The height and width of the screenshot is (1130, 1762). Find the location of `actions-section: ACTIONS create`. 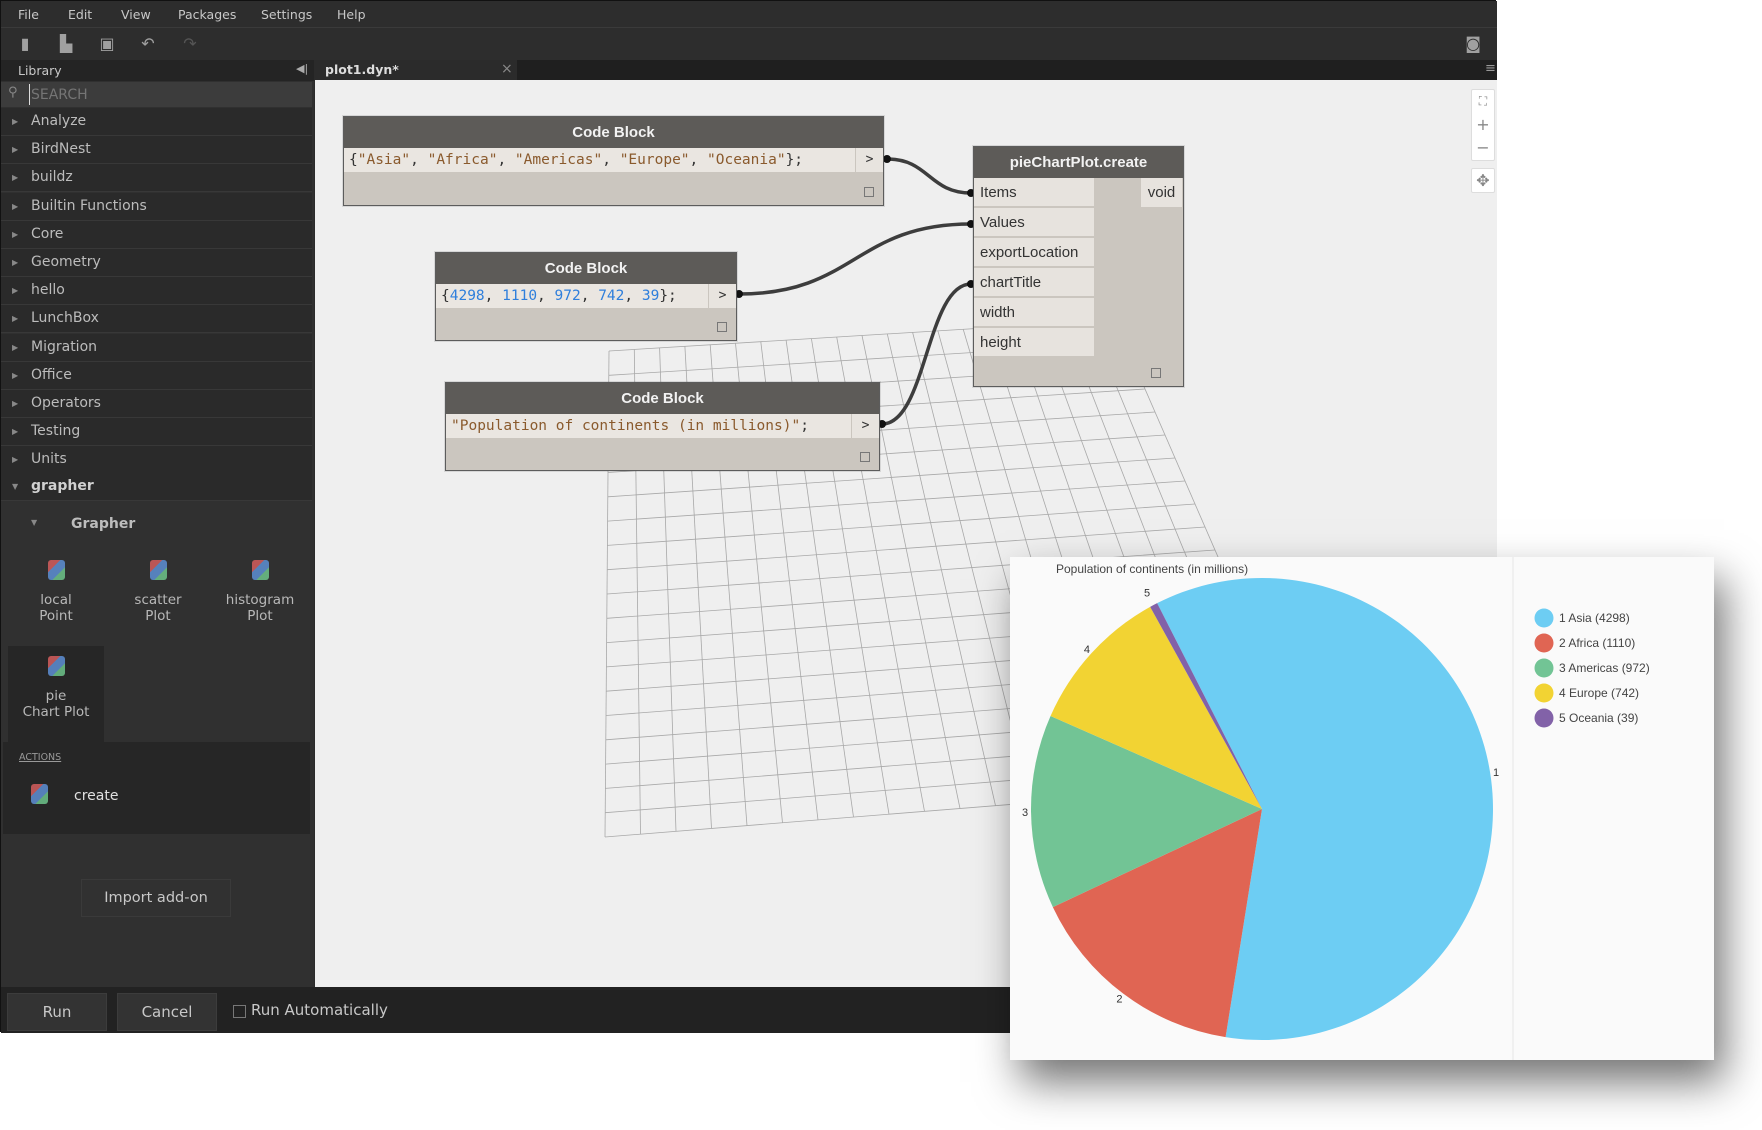

actions-section: ACTIONS create is located at coordinates (156, 788).